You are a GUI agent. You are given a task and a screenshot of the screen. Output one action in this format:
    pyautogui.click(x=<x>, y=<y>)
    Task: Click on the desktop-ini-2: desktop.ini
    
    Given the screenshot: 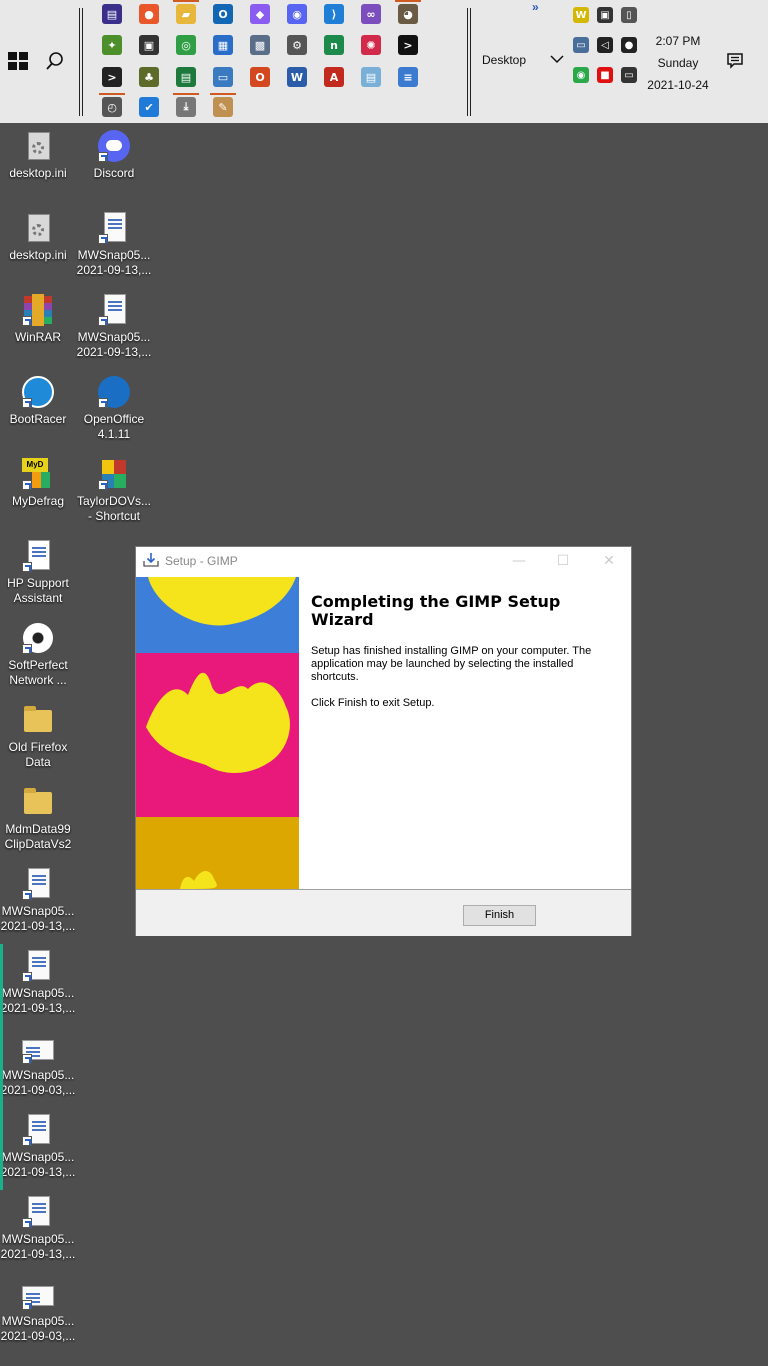 What is the action you would take?
    pyautogui.click(x=38, y=237)
    